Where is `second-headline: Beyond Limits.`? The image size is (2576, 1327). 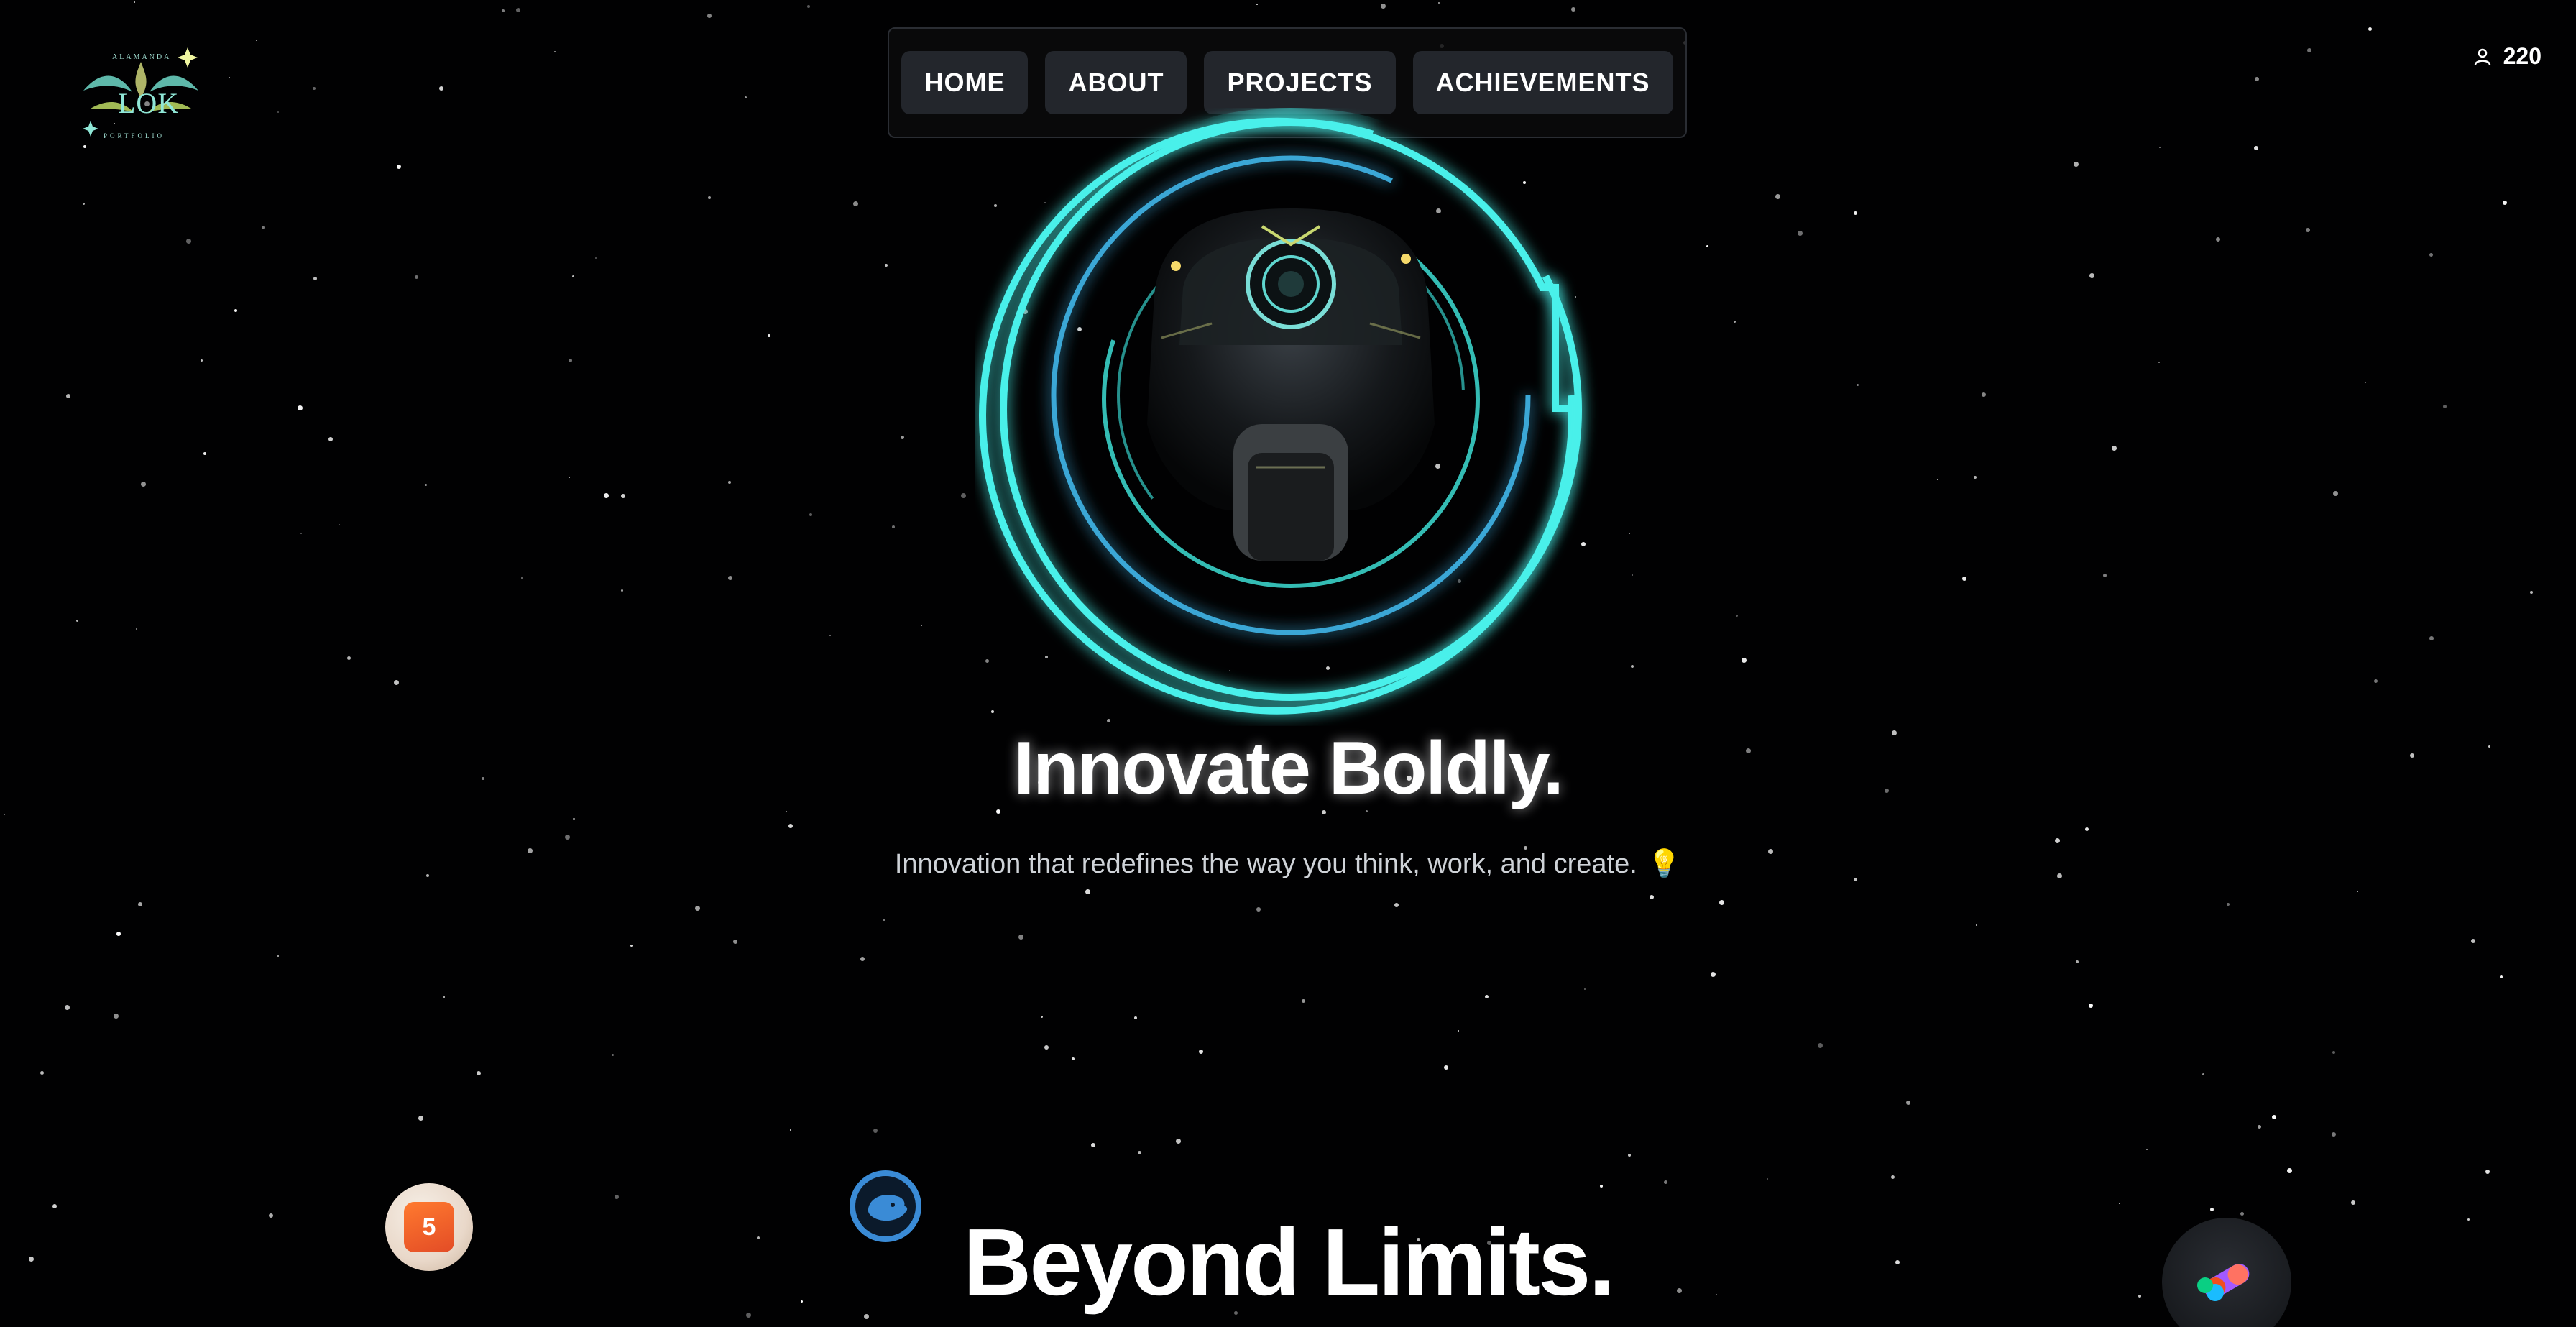 second-headline: Beyond Limits. is located at coordinates (1288, 1262).